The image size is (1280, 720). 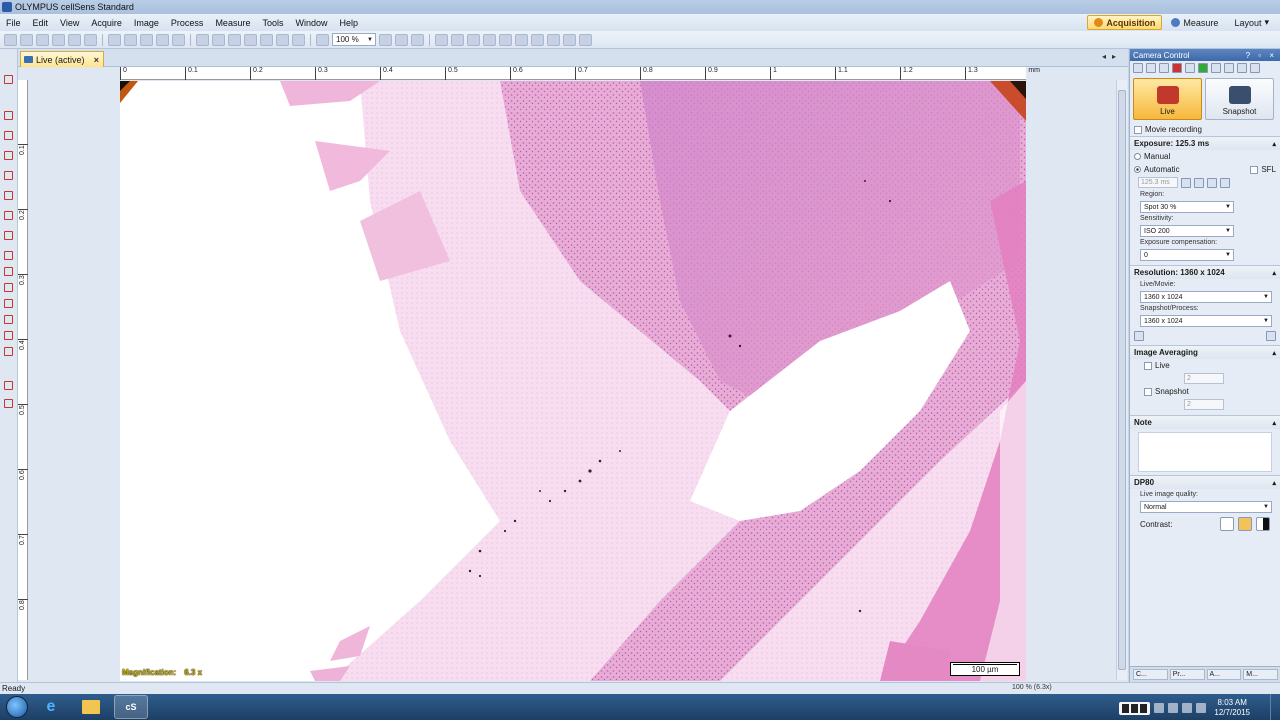 What do you see at coordinates (985, 669) in the screenshot?
I see `scale-bar: 100 µm` at bounding box center [985, 669].